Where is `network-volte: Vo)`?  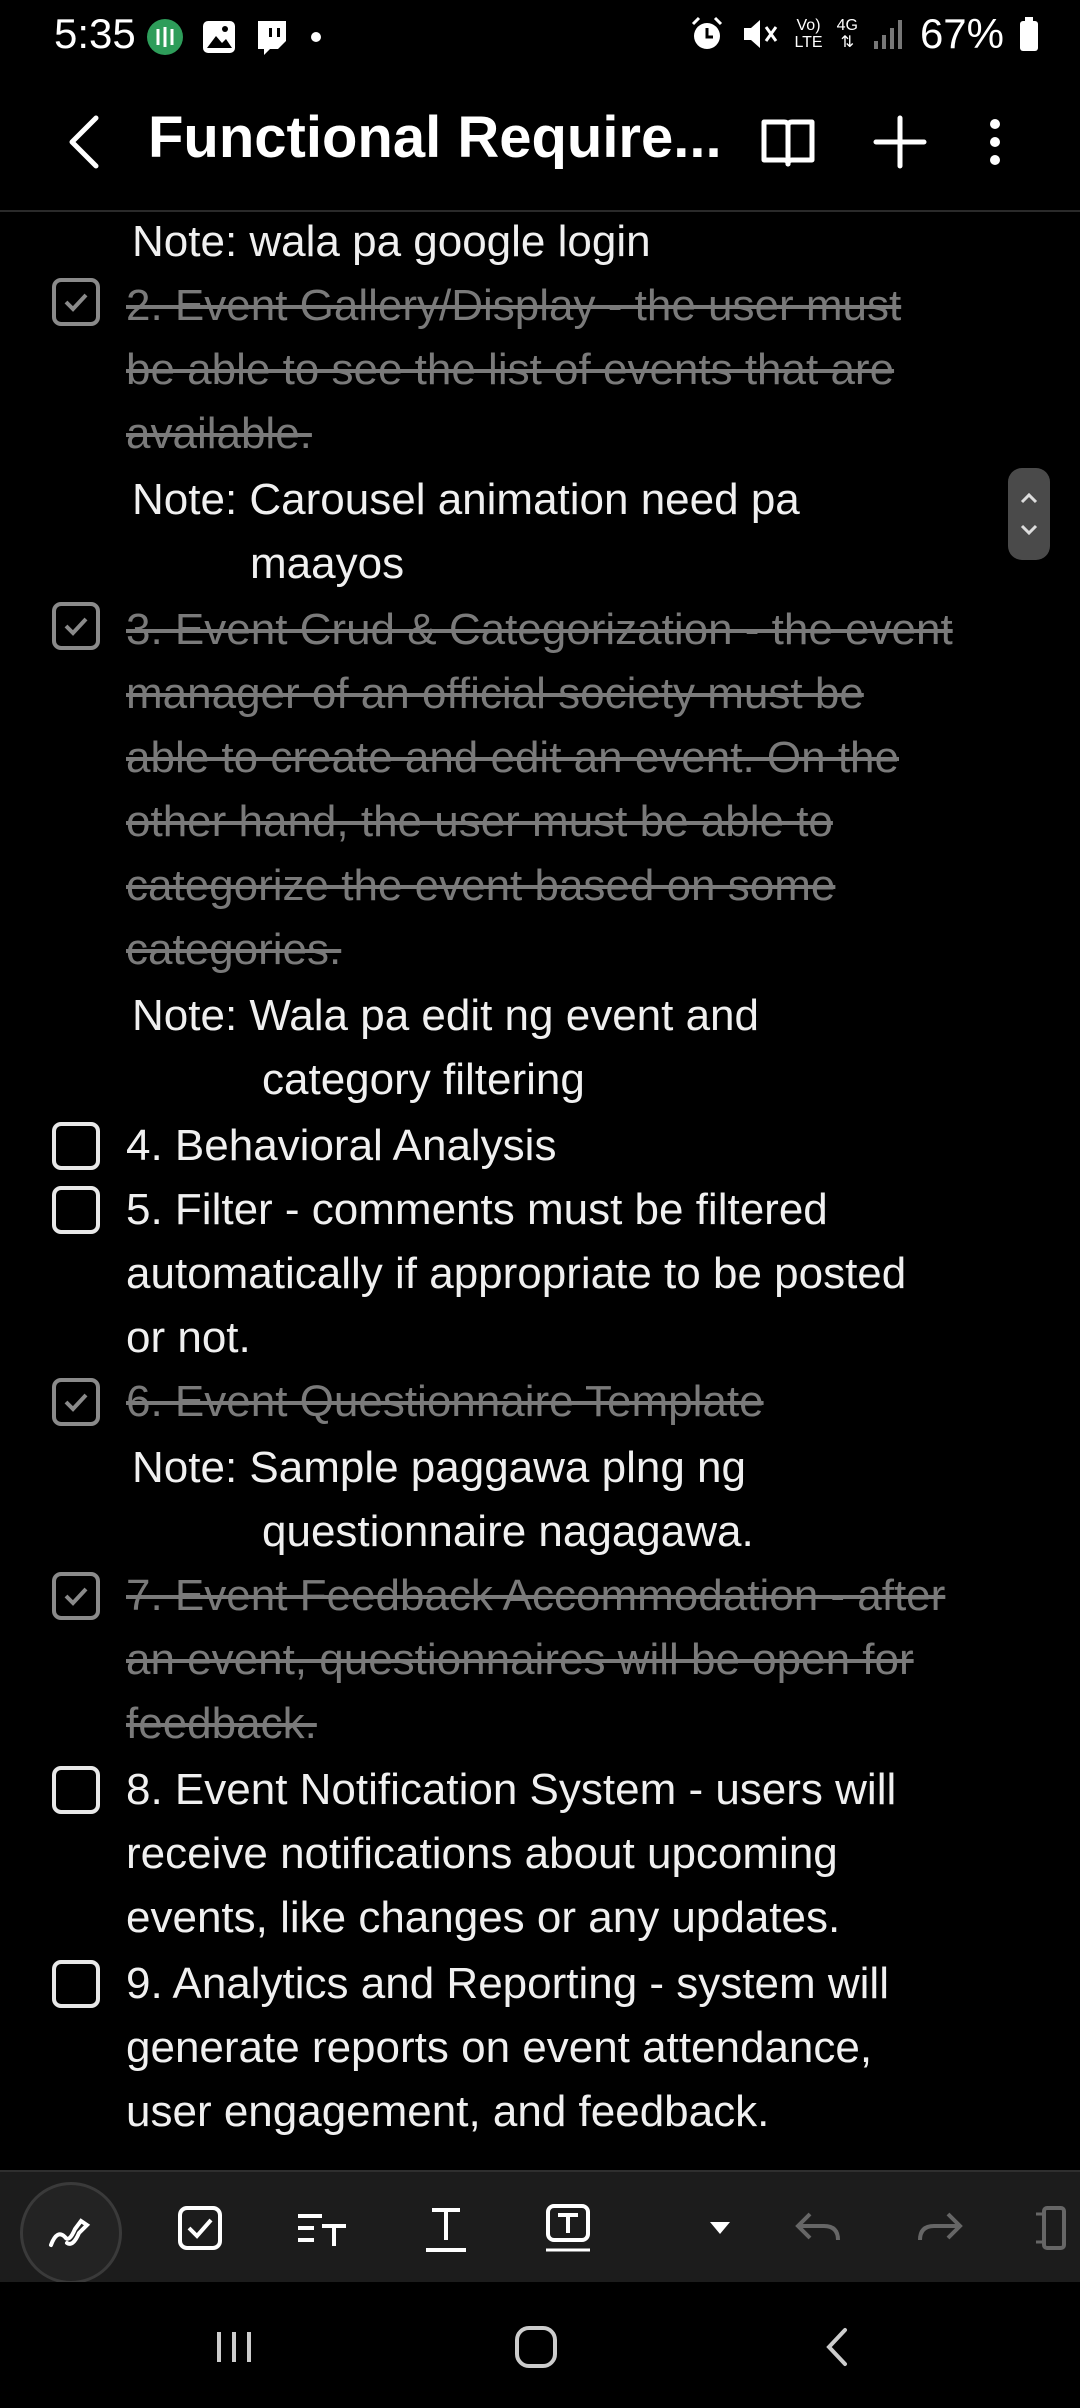 network-volte: Vo) is located at coordinates (808, 25).